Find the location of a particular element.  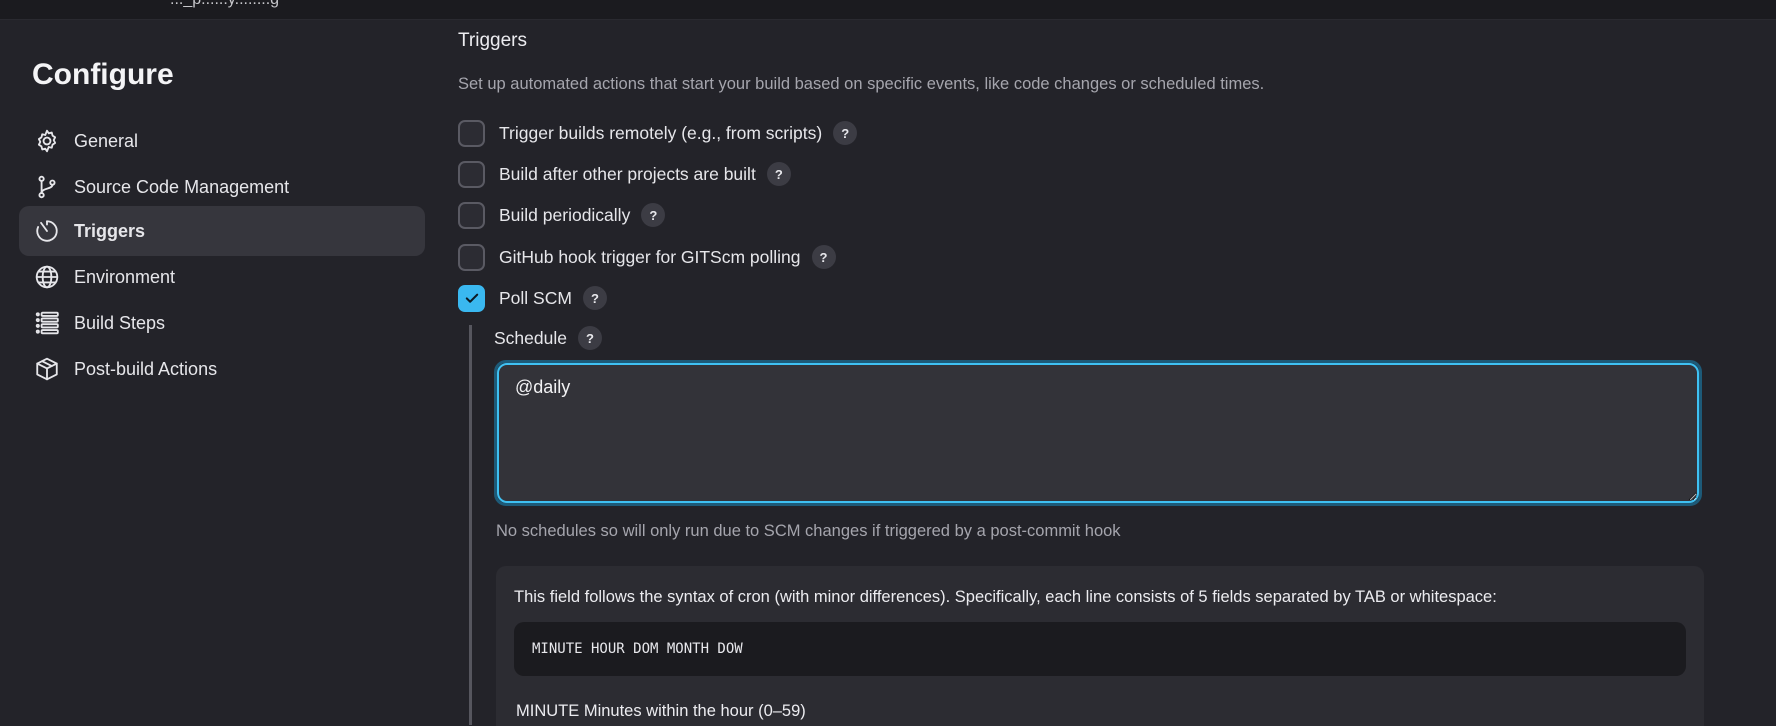

trigger-option-after-other-projects: Build after other projects are built ? is located at coordinates (624, 174).